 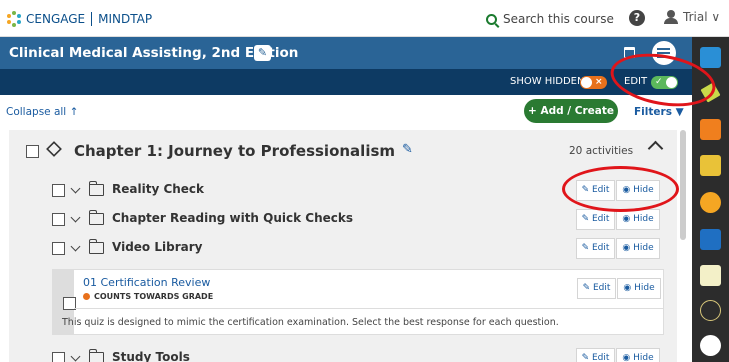 What do you see at coordinates (346, 82) in the screenshot?
I see `mode-bar: SHOW HIDDEN × EDIT ✓` at bounding box center [346, 82].